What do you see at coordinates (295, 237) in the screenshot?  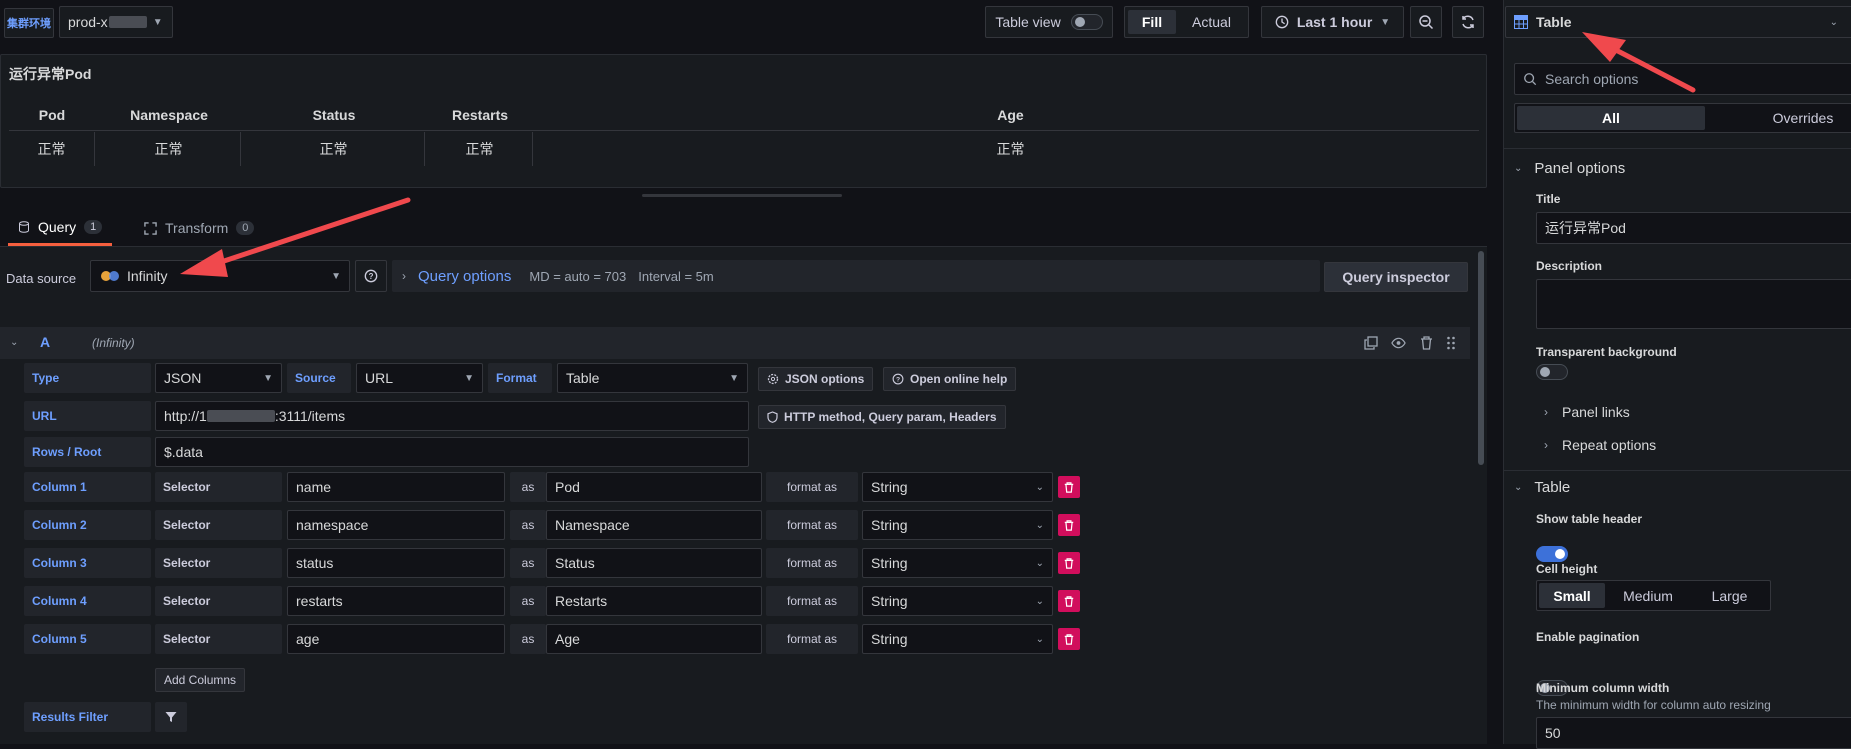 I see `annotation-arrow-datasource` at bounding box center [295, 237].